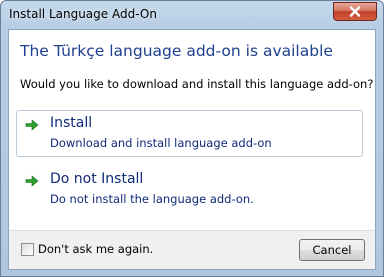 The height and width of the screenshot is (277, 384). I want to click on install-label: Install, so click(71, 123).